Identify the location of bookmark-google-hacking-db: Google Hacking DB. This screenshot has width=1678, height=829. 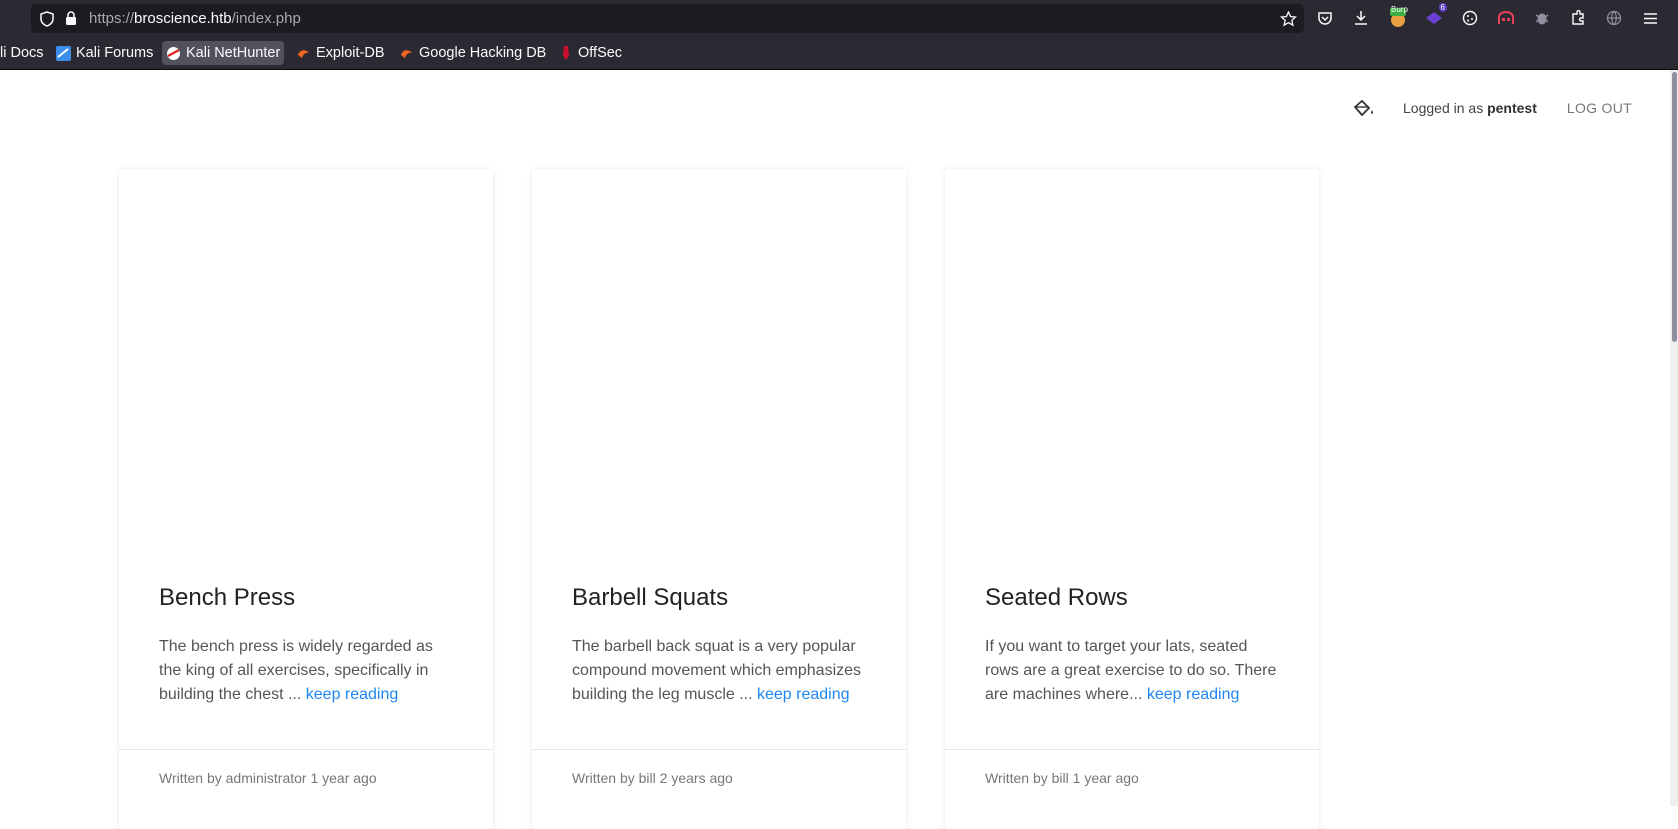
(472, 53).